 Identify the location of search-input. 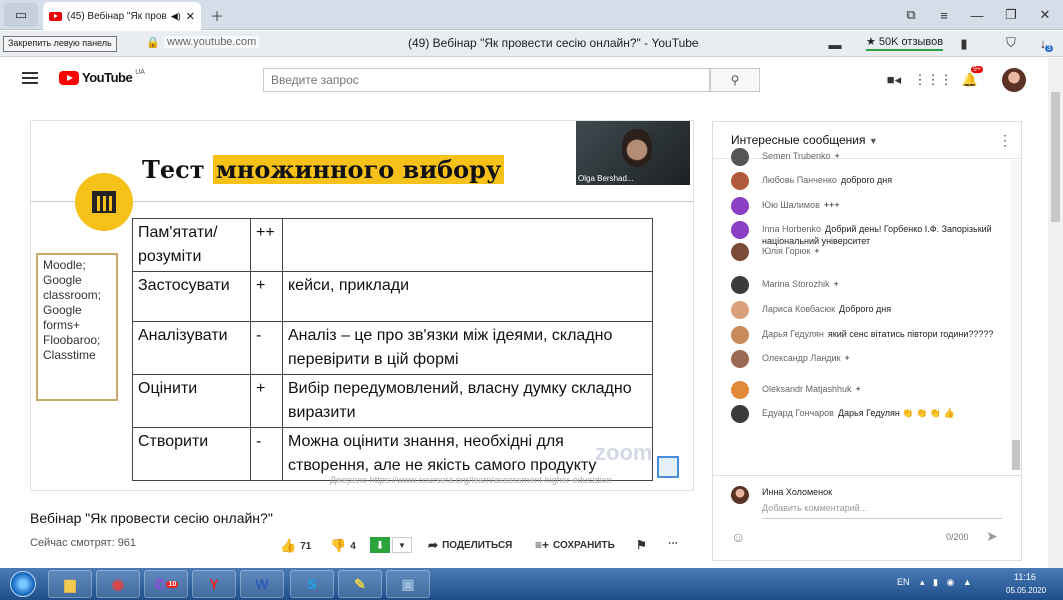
(486, 80).